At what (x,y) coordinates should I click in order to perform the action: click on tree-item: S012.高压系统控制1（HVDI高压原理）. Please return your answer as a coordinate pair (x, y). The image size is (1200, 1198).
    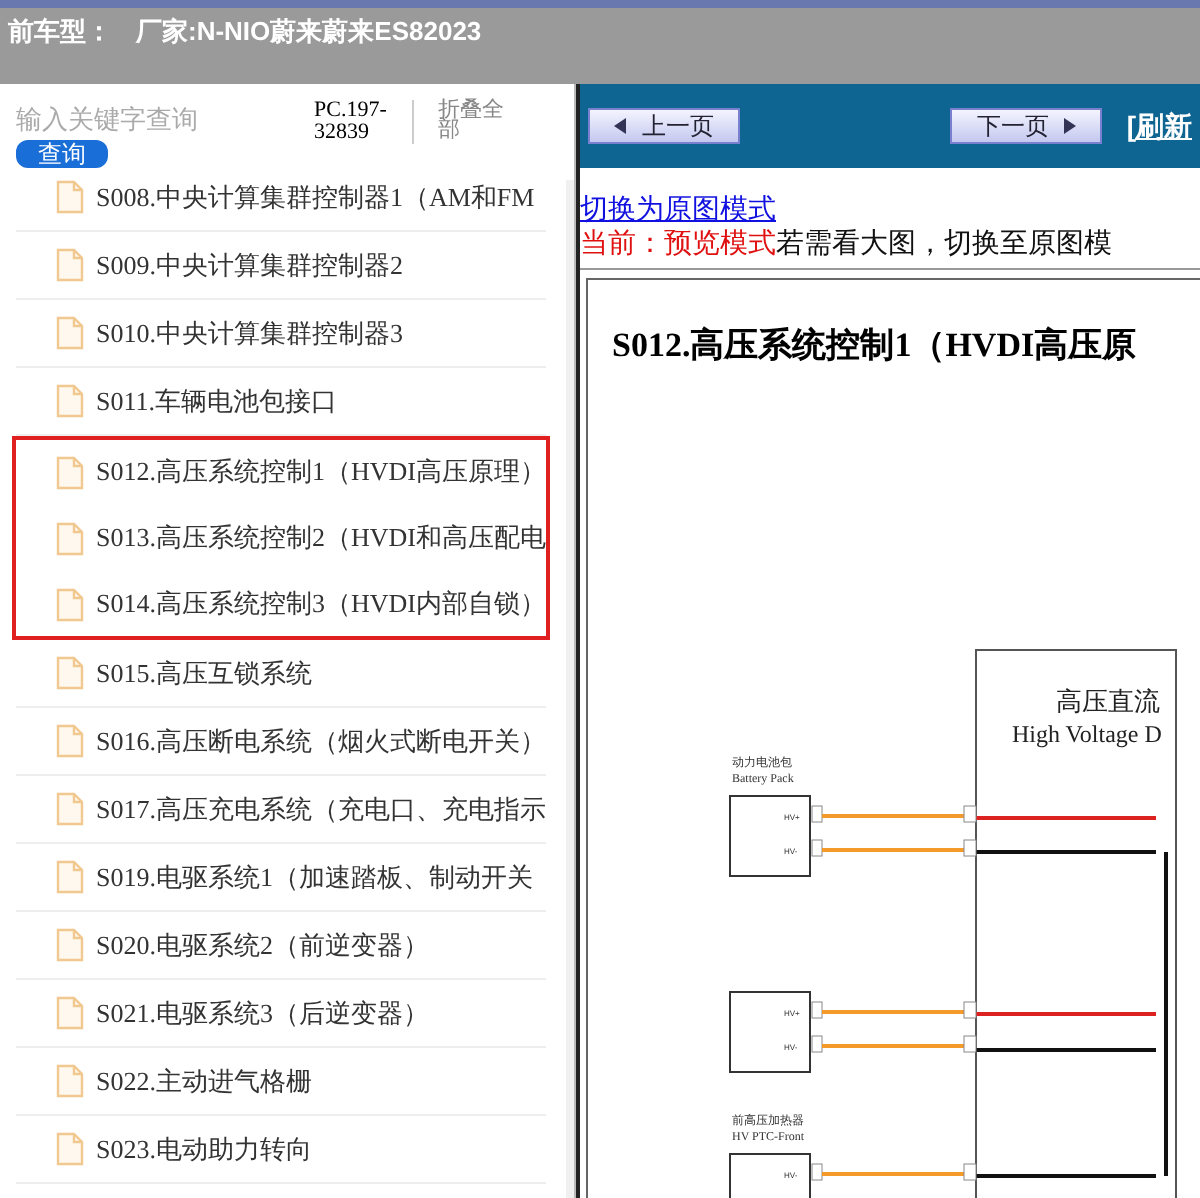
    Looking at the image, I should click on (281, 470).